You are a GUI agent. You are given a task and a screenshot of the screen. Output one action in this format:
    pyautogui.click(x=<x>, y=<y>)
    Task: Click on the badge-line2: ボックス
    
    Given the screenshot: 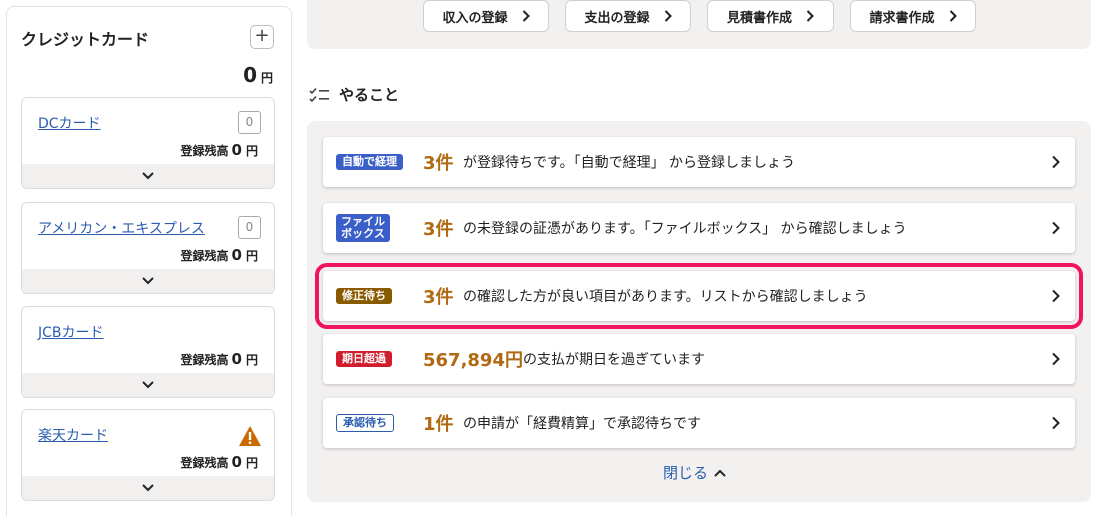 What is the action you would take?
    pyautogui.click(x=363, y=233)
    